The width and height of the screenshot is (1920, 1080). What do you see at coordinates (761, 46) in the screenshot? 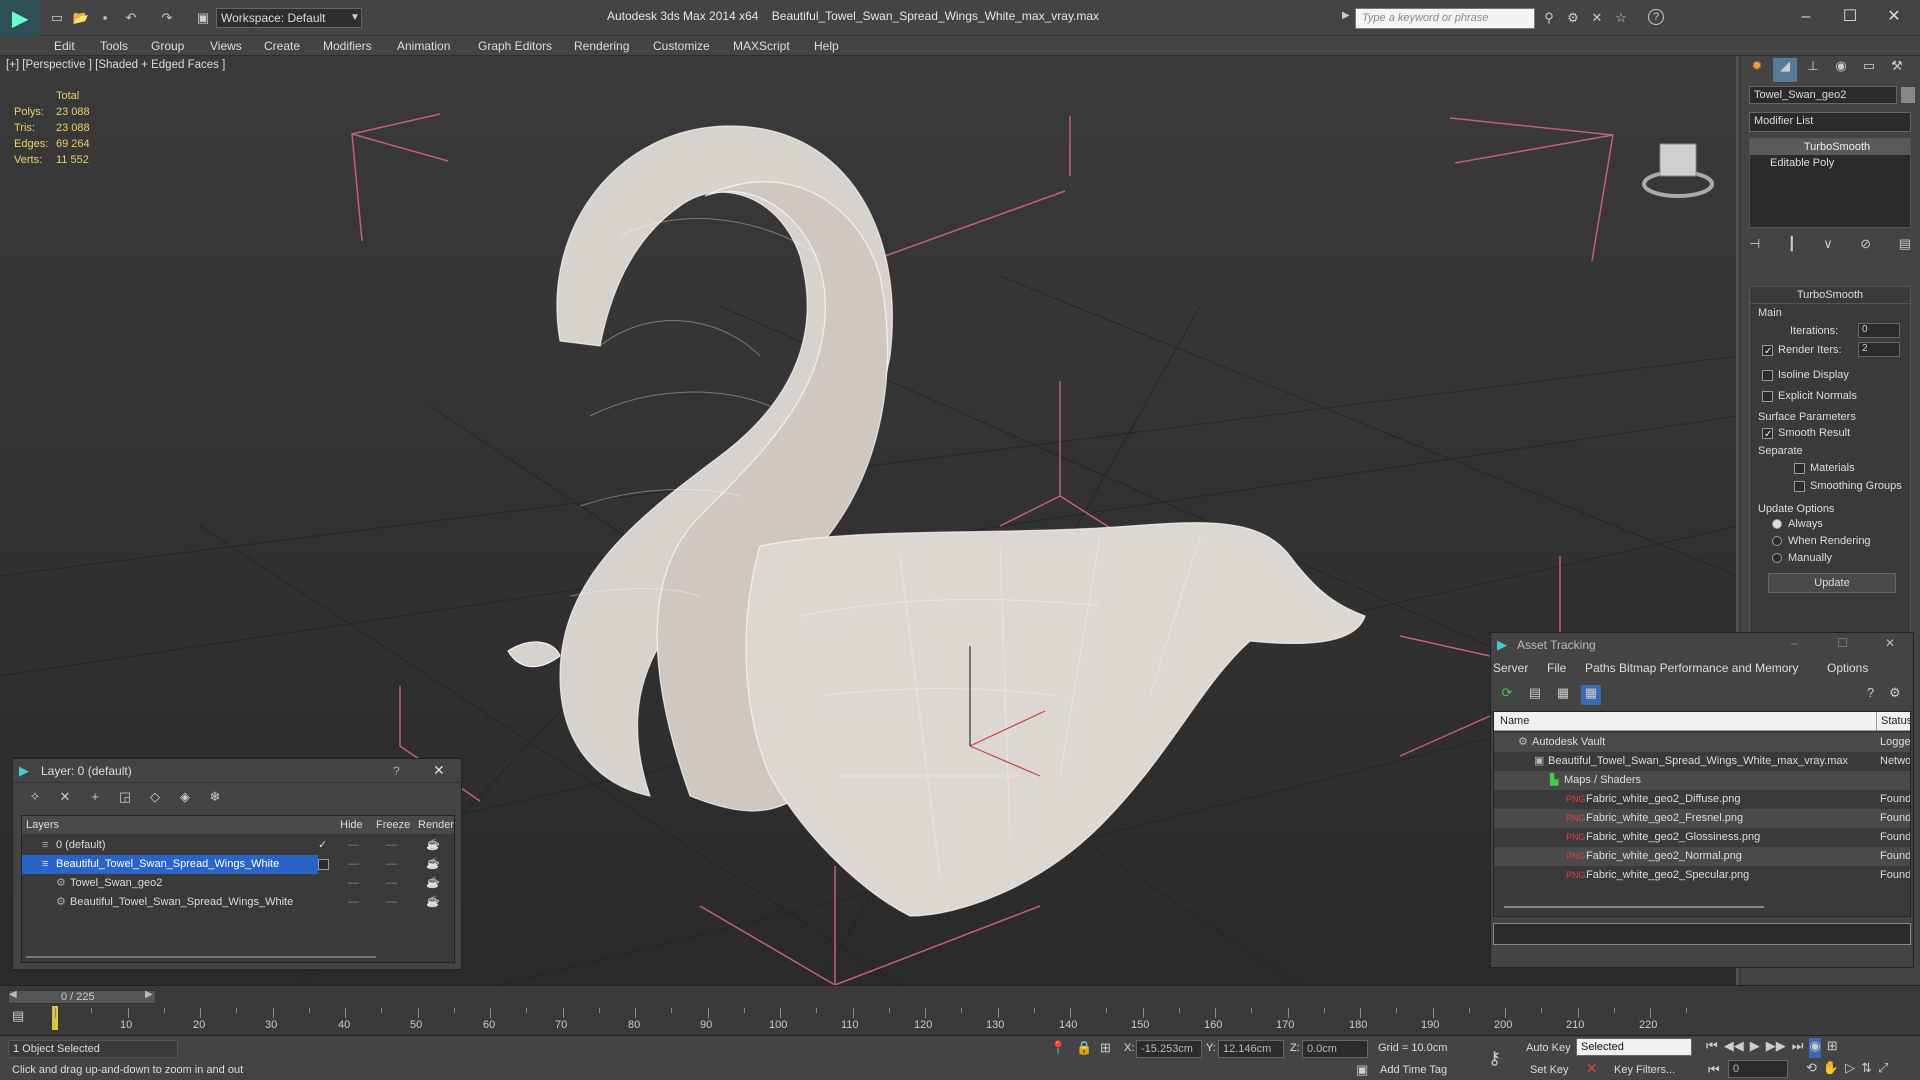
I see `menu-maxscript: MAXScript` at bounding box center [761, 46].